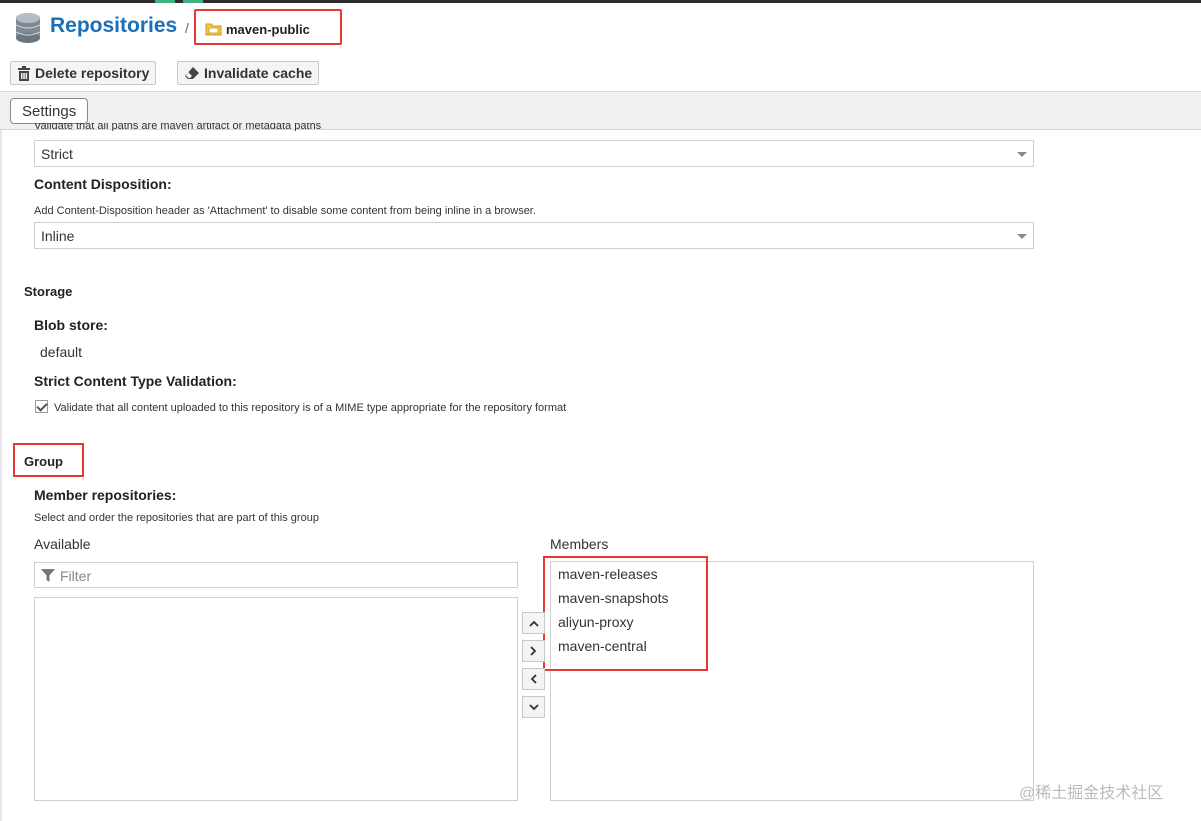 The image size is (1201, 821). I want to click on move-up-button, so click(533, 623).